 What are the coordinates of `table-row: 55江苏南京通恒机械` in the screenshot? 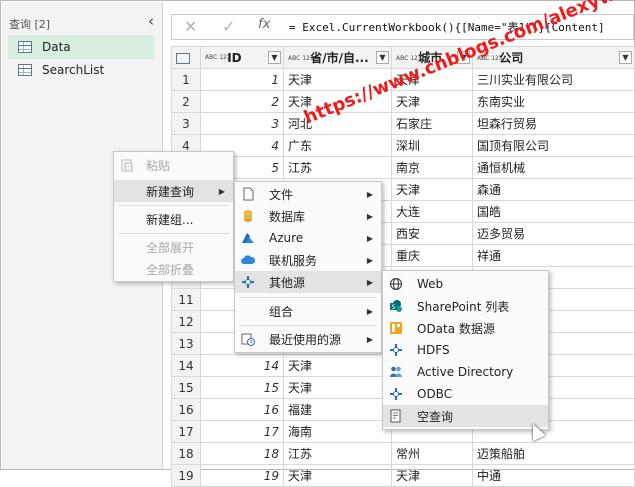 It's located at (403, 167).